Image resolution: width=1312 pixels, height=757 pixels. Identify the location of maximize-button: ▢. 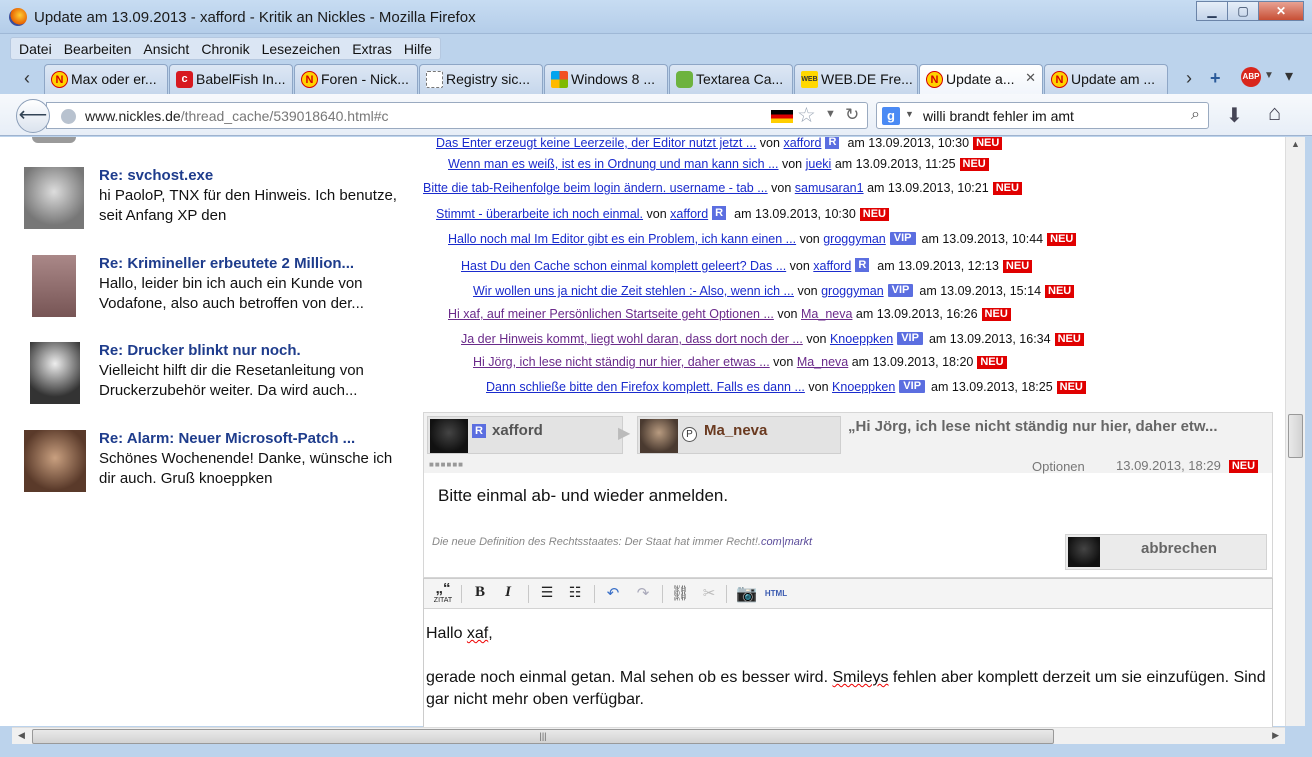
(1243, 11).